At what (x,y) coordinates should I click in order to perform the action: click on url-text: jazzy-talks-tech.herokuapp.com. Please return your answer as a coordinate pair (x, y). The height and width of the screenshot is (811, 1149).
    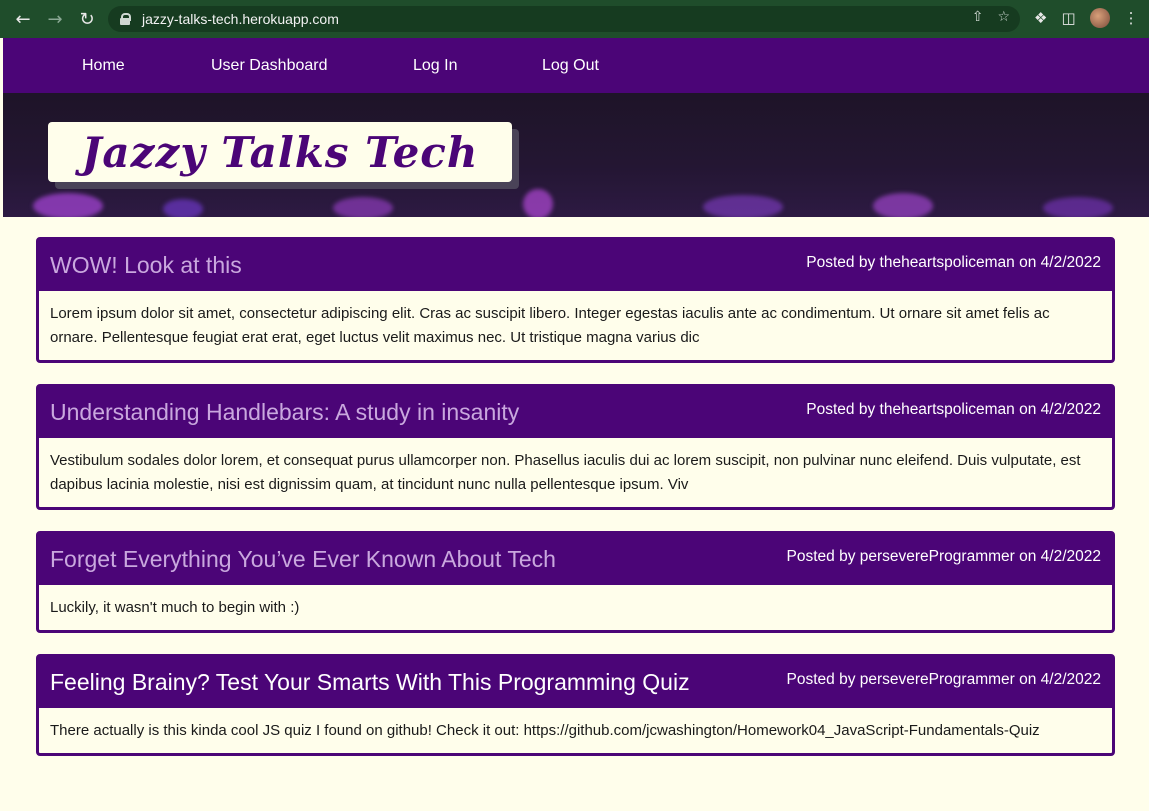
    Looking at the image, I should click on (240, 19).